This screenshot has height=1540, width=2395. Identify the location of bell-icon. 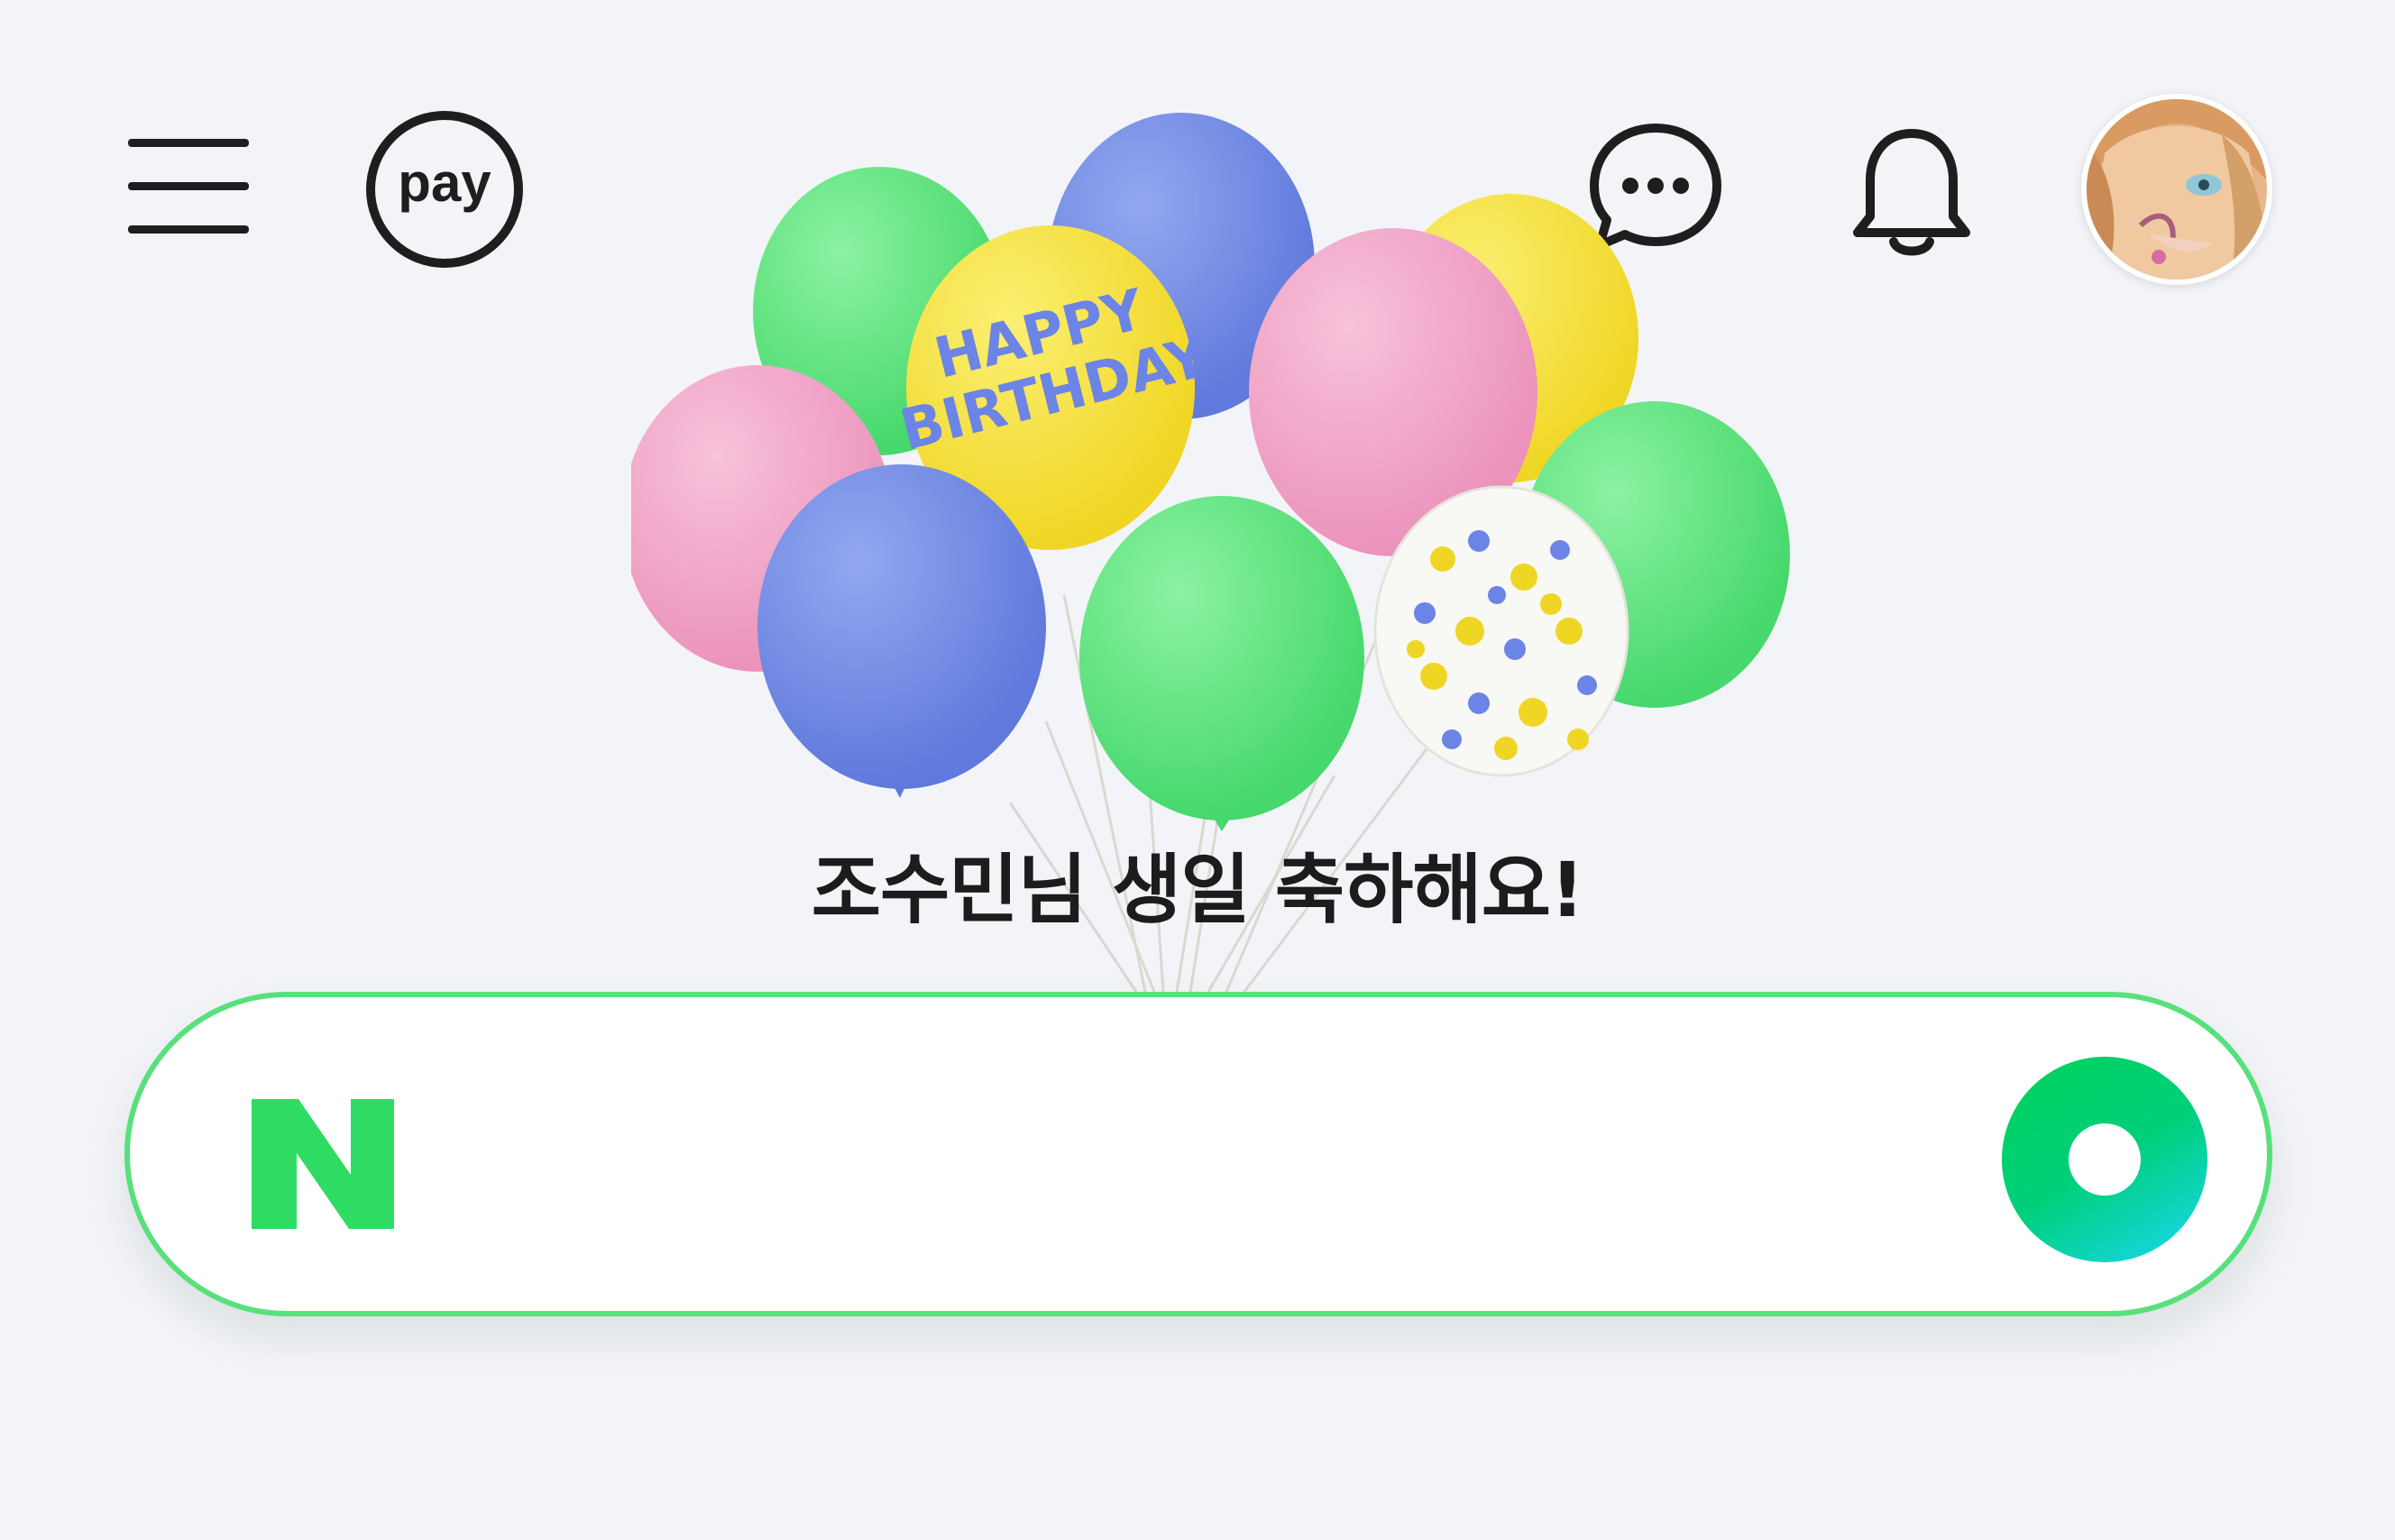
(1912, 193).